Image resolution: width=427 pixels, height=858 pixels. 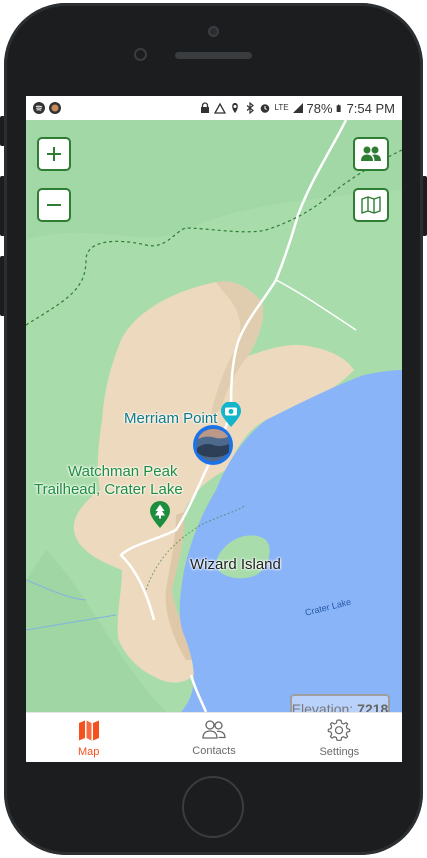 I want to click on bottom-tab-bar: Map Contacts Settings, so click(x=214, y=737).